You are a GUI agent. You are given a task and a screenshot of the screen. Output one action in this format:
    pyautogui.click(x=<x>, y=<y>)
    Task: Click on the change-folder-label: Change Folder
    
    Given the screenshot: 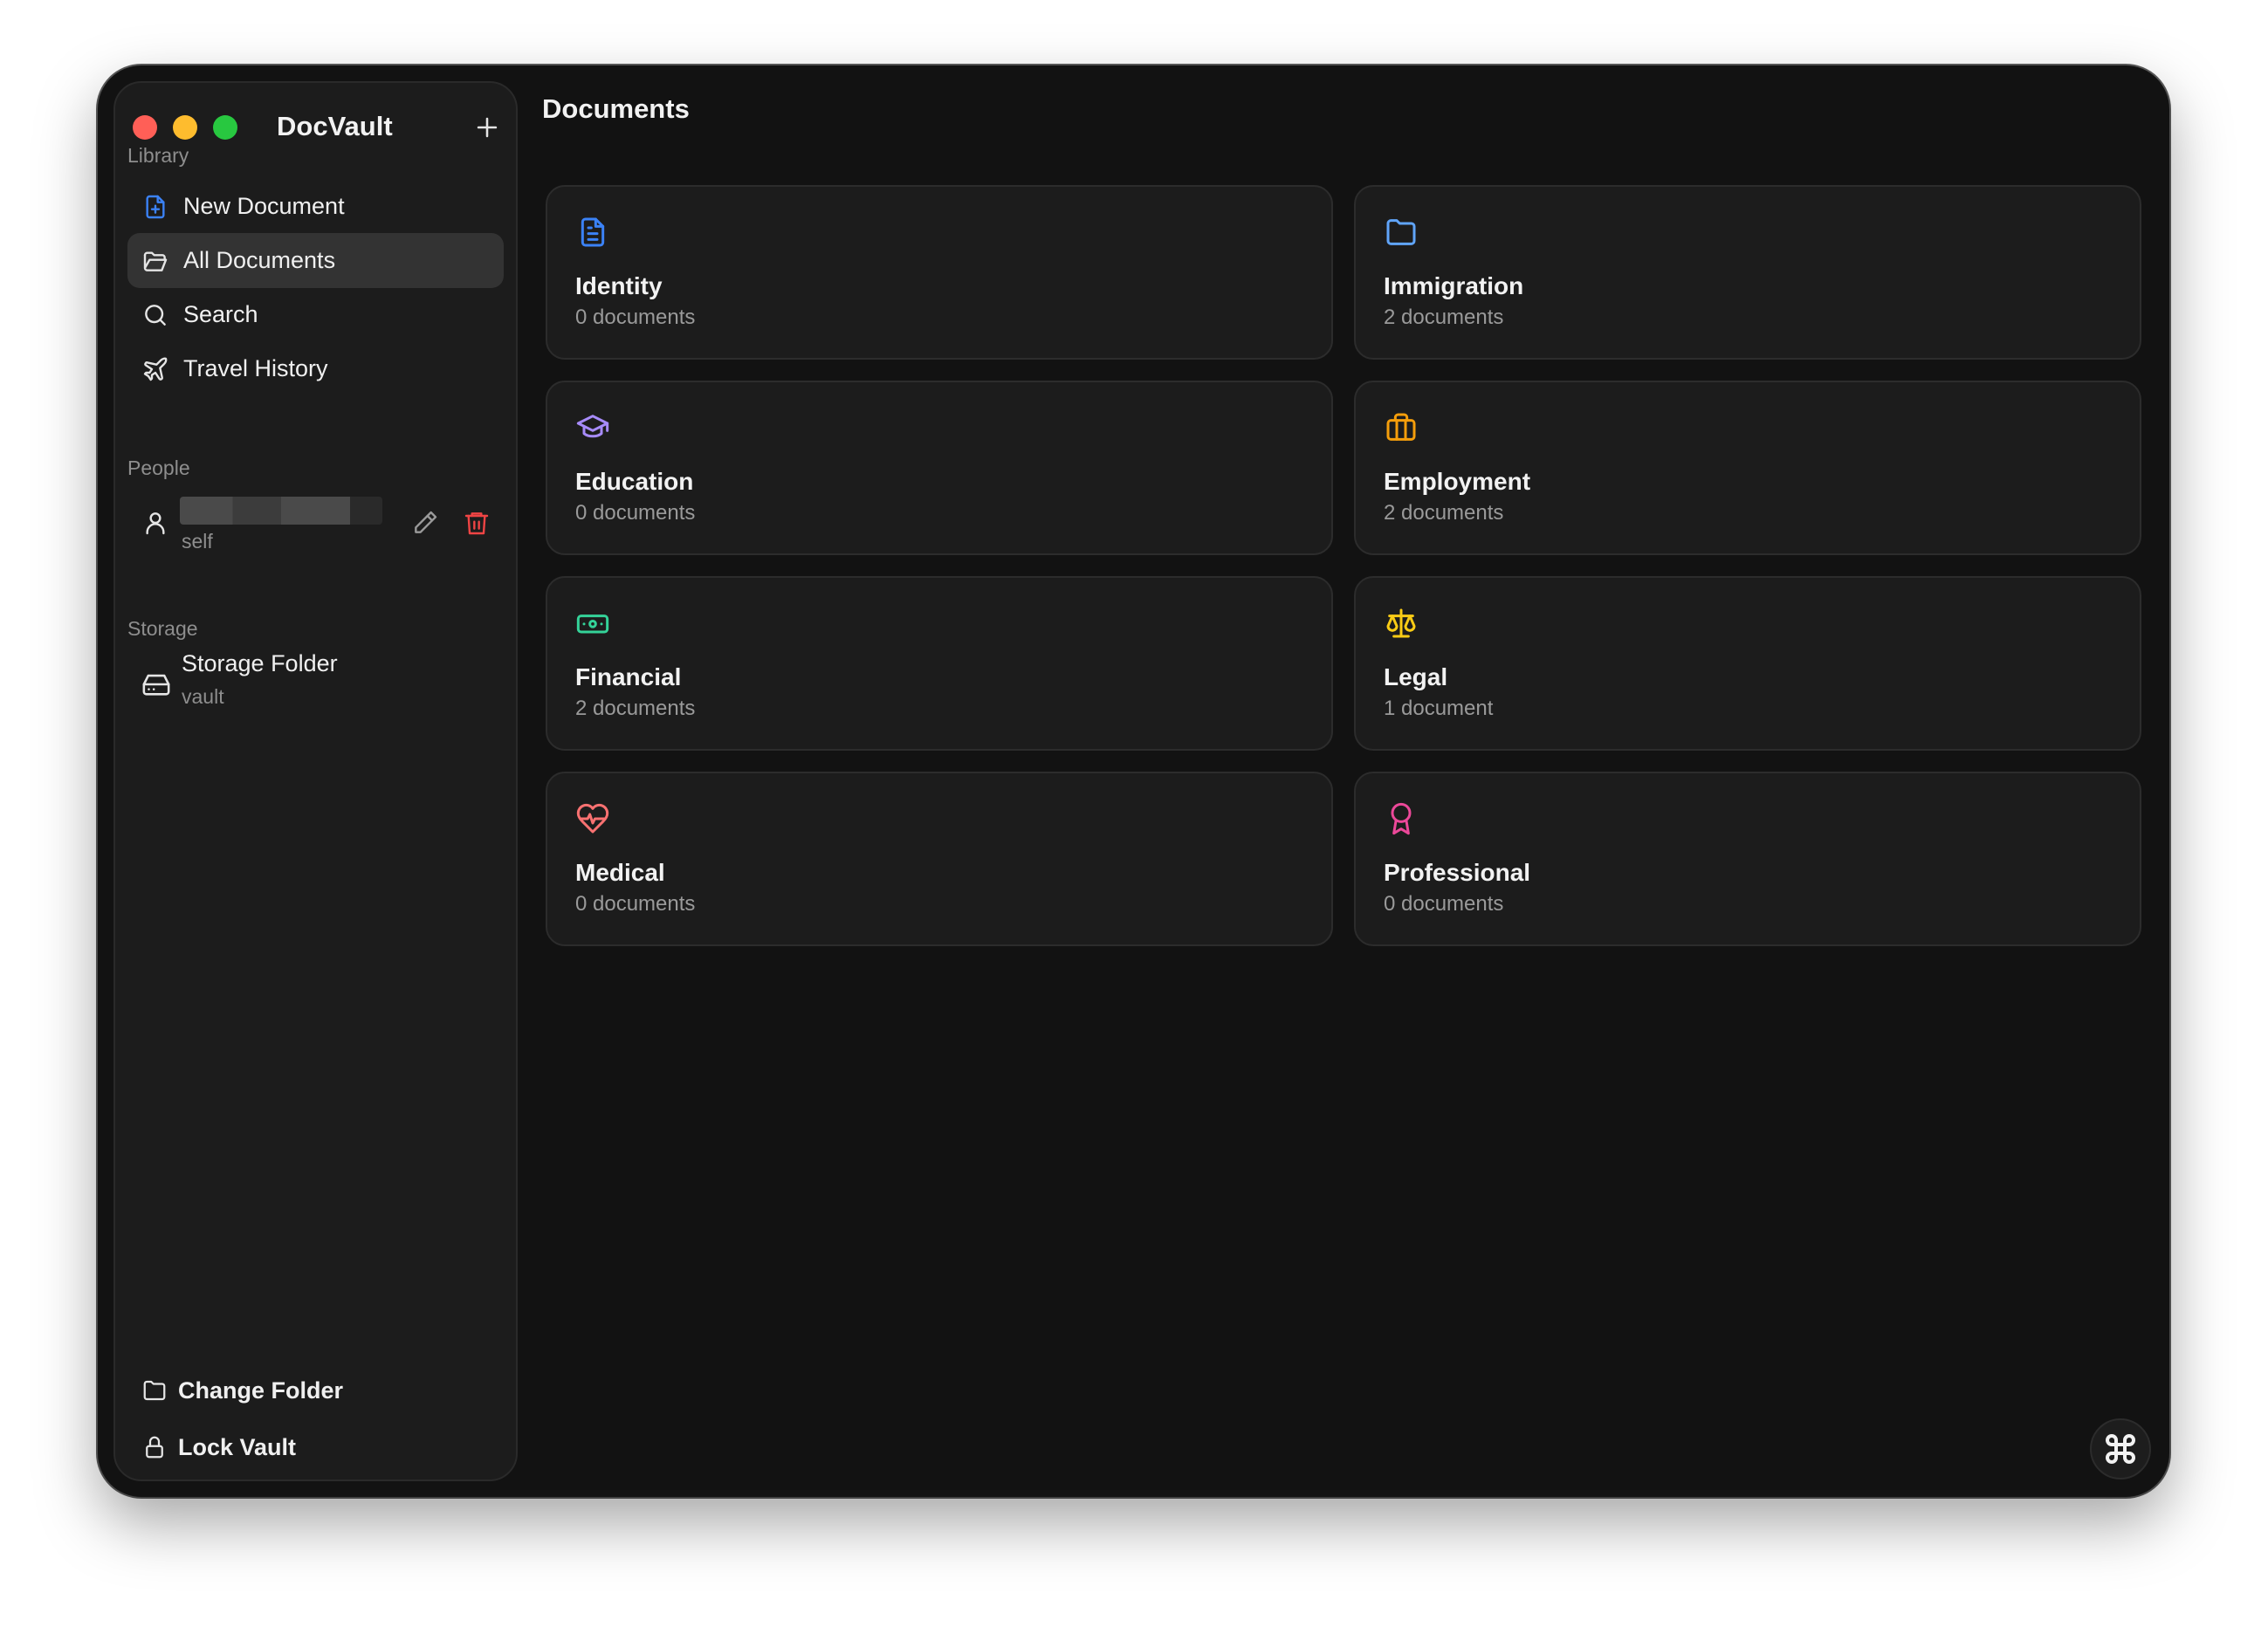 What is the action you would take?
    pyautogui.click(x=261, y=1390)
    